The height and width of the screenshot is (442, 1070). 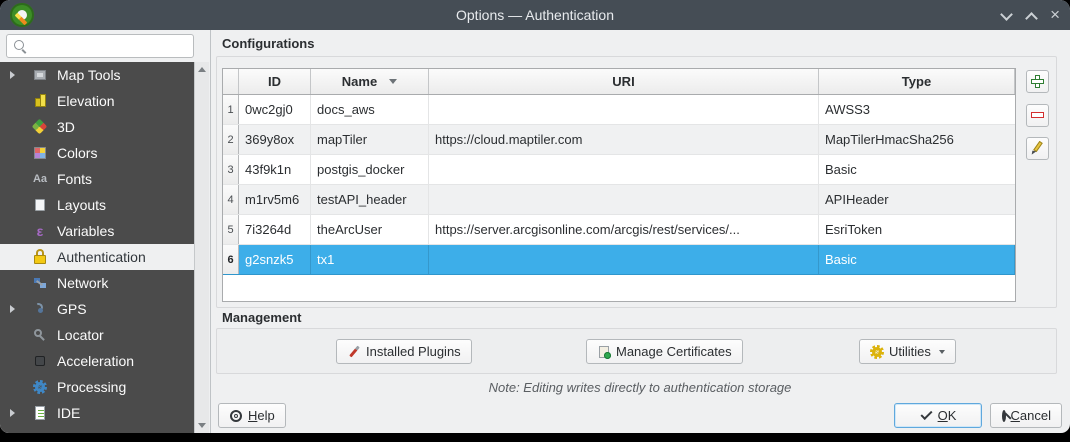 I want to click on manage-certificates-button: Manage Certificates, so click(x=664, y=351).